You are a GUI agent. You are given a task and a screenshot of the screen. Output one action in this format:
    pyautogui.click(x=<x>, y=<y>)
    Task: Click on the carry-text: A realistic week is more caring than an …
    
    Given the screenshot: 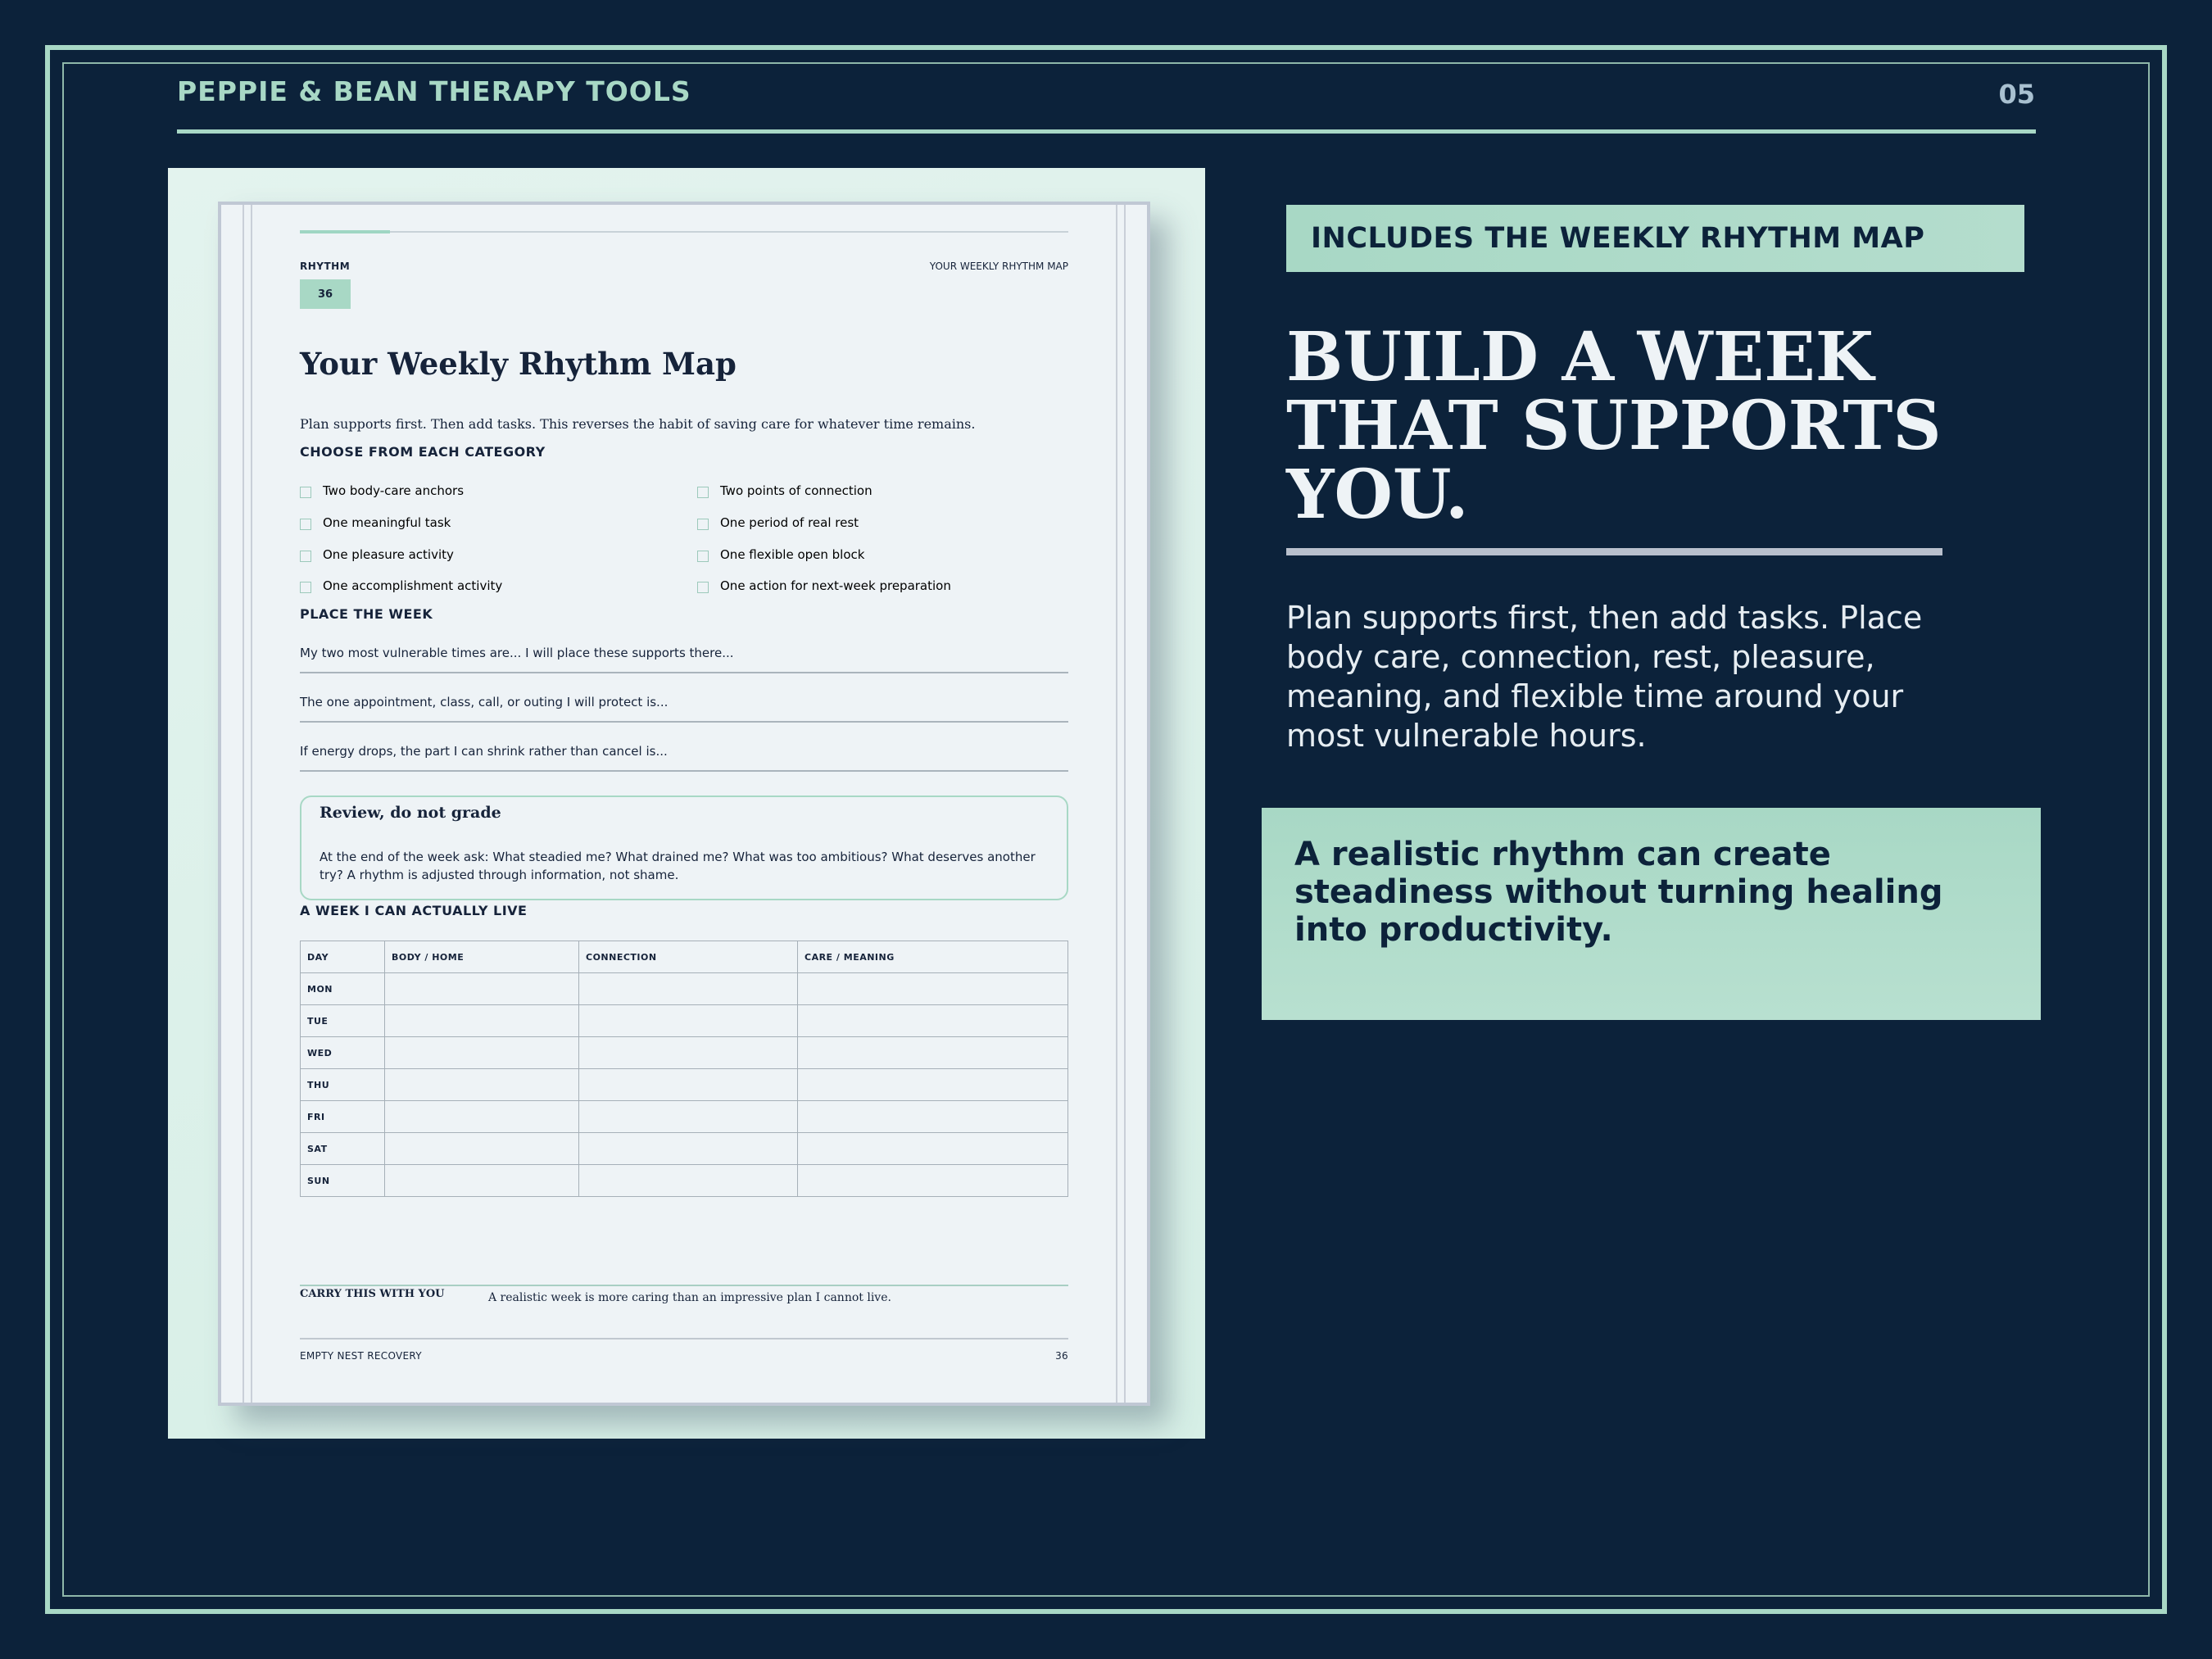 What is the action you would take?
    pyautogui.click(x=689, y=1297)
    